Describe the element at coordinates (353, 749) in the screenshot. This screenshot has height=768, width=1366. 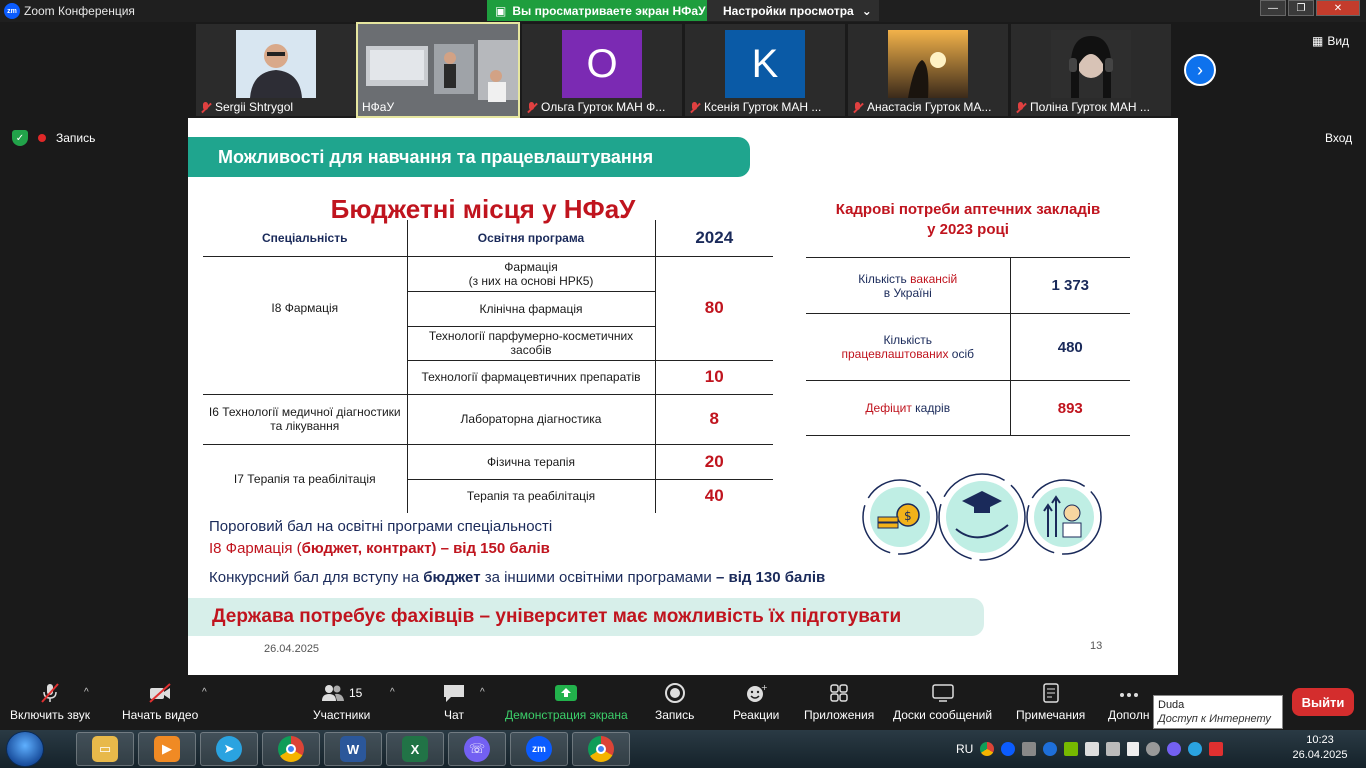
I see `taskbar-word: W` at that location.